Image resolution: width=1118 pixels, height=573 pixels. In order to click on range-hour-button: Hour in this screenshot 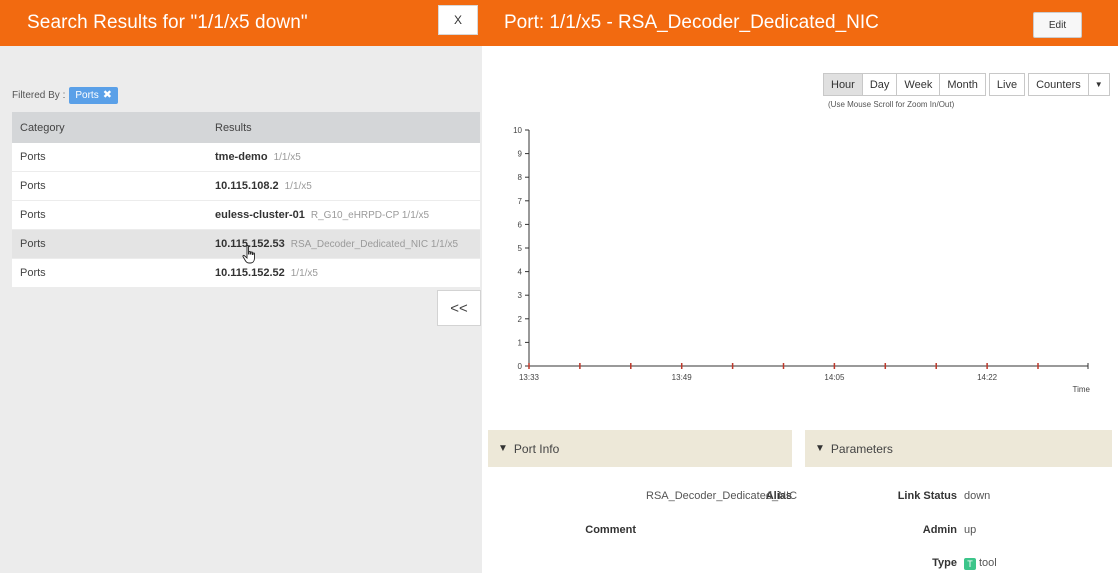, I will do `click(843, 84)`.